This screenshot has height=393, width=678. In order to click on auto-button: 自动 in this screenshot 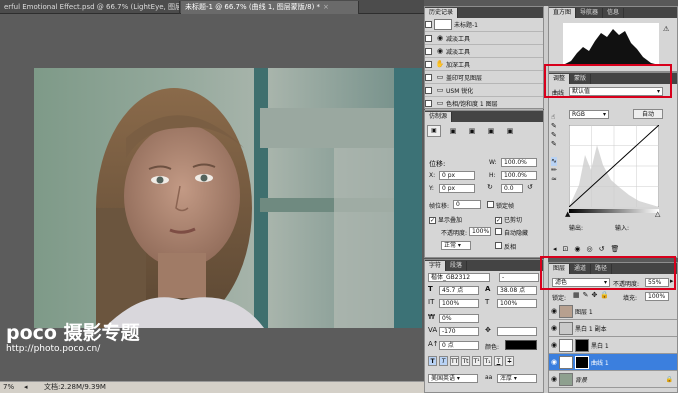, I will do `click(648, 114)`.